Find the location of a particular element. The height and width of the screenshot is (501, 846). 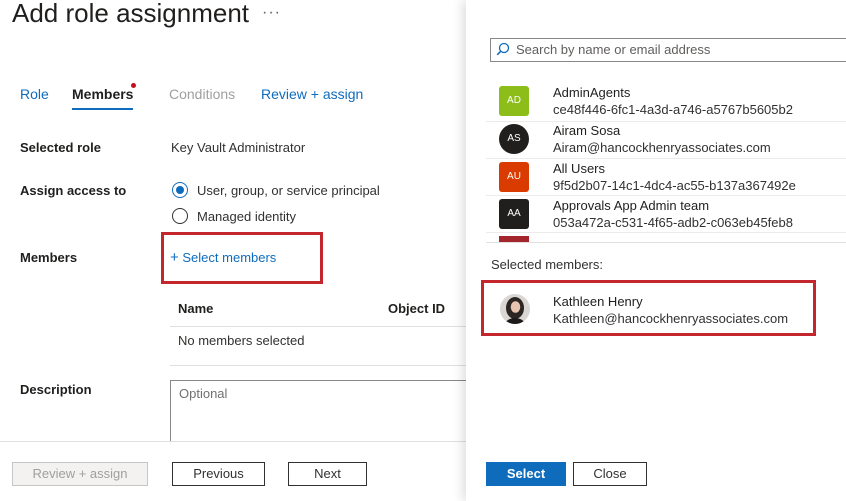

radio-managed-identity is located at coordinates (180, 216).